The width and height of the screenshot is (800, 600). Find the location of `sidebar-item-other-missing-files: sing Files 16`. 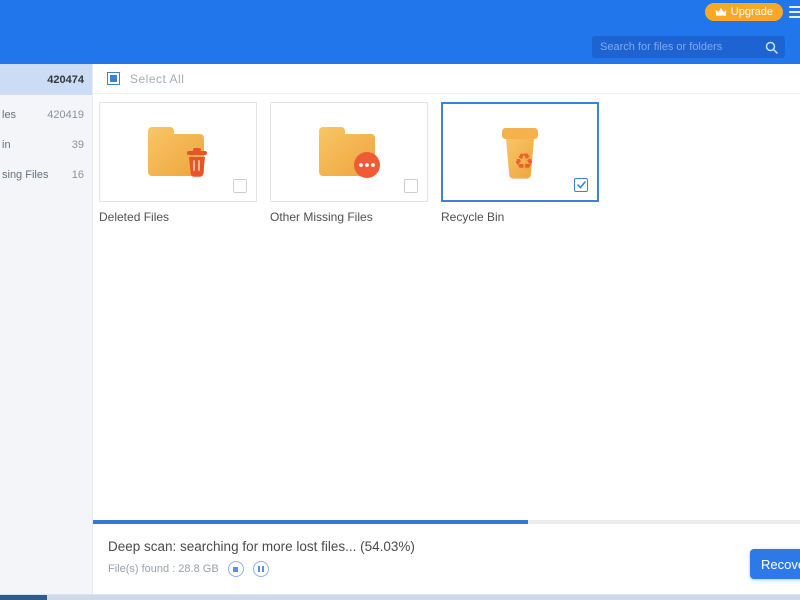

sidebar-item-other-missing-files: sing Files 16 is located at coordinates (46, 175).